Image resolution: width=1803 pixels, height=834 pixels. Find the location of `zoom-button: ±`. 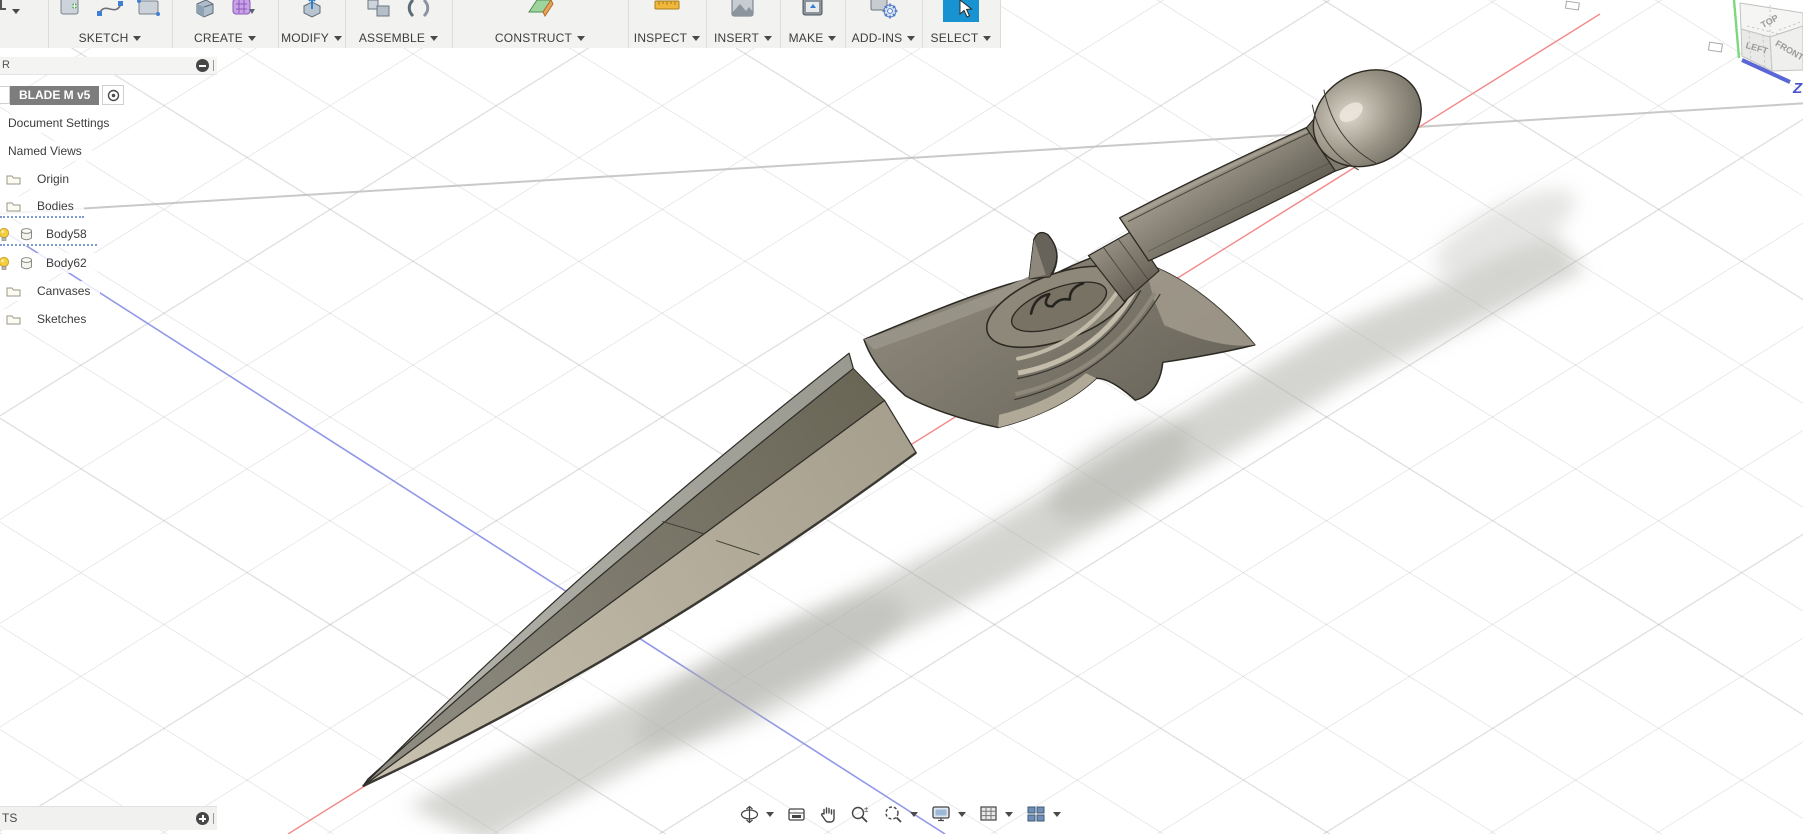

zoom-button: ± is located at coordinates (860, 814).